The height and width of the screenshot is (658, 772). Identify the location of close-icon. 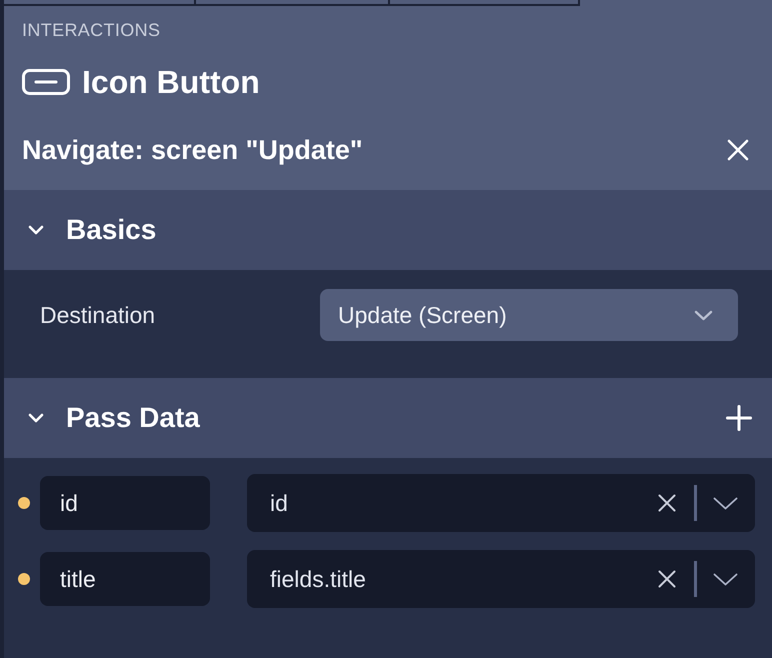
(738, 150).